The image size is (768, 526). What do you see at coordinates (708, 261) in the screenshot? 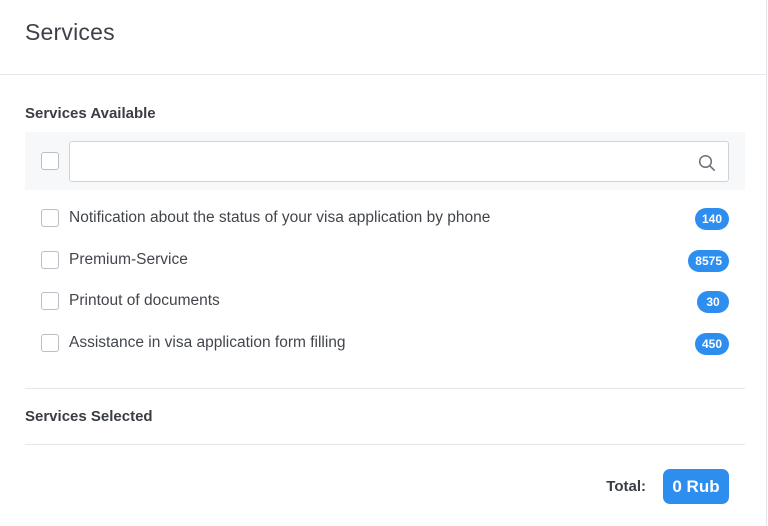
I see `price-badge: 8575` at bounding box center [708, 261].